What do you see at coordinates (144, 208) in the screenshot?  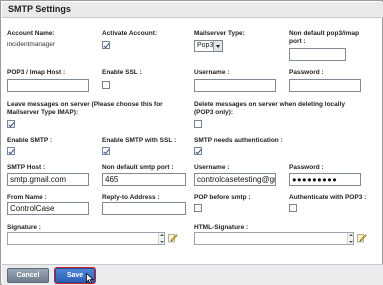 I see `reply-to-input` at bounding box center [144, 208].